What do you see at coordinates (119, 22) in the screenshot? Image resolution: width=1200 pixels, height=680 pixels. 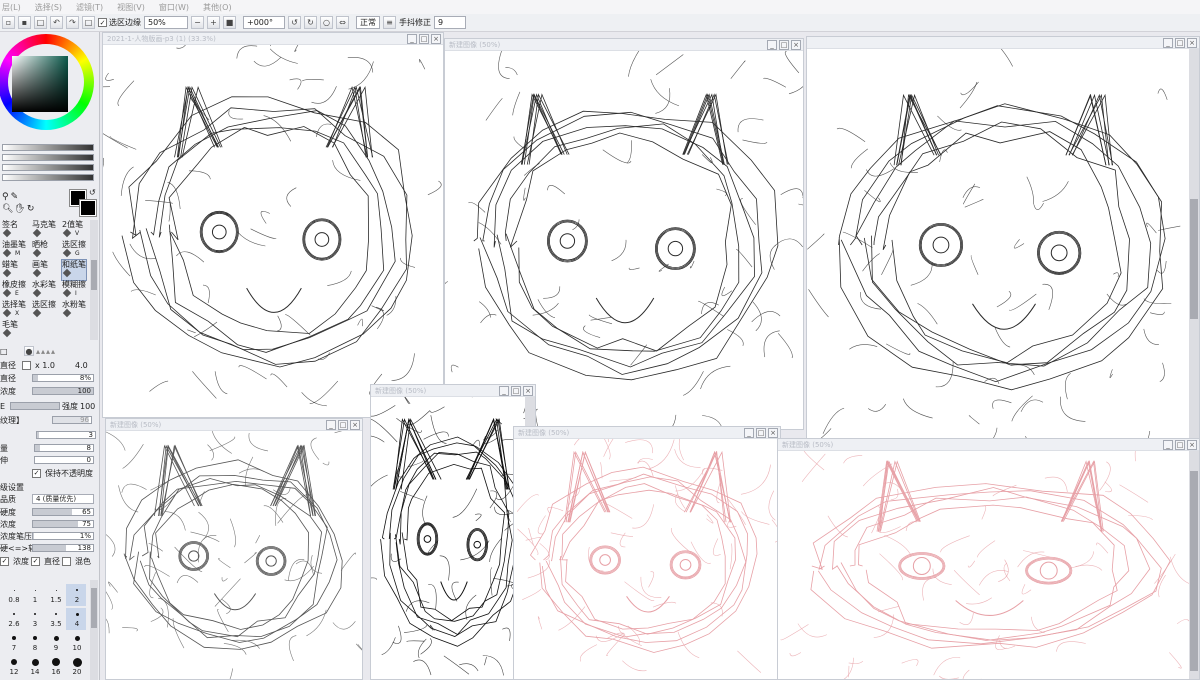 I see `selection-edge-toggle: ✓ 选区边缘` at bounding box center [119, 22].